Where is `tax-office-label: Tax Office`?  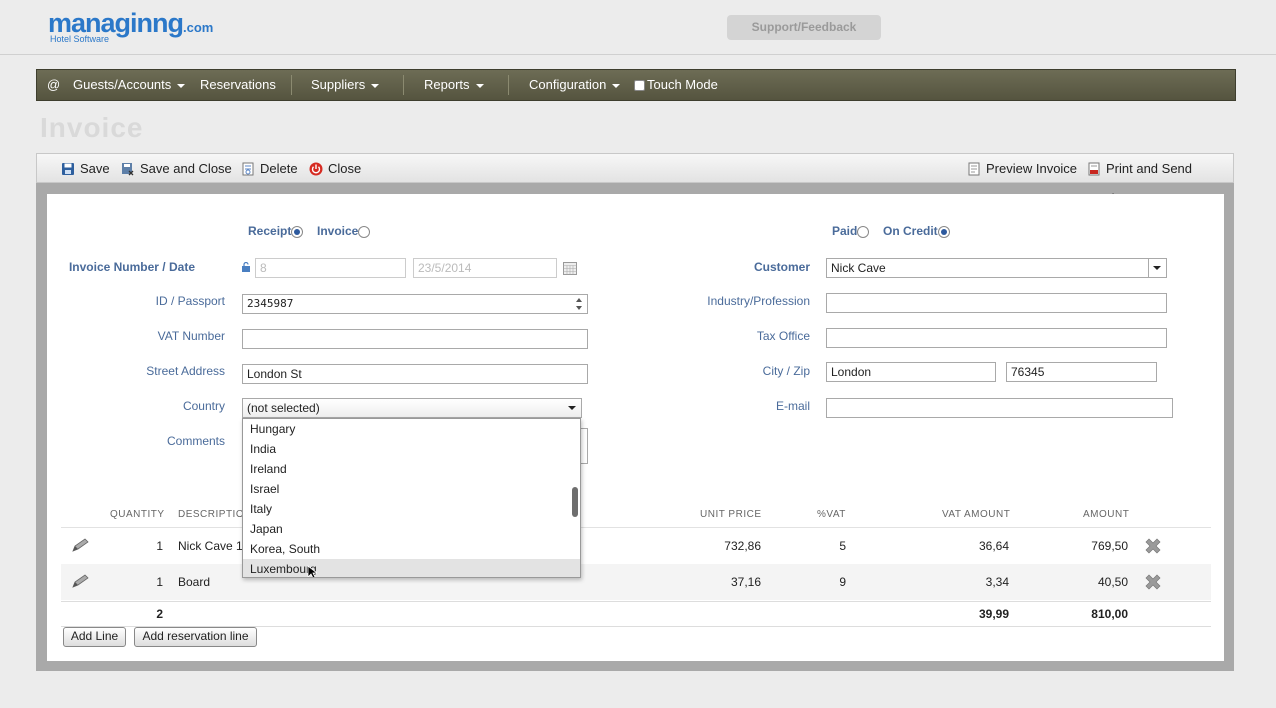 tax-office-label: Tax Office is located at coordinates (783, 336).